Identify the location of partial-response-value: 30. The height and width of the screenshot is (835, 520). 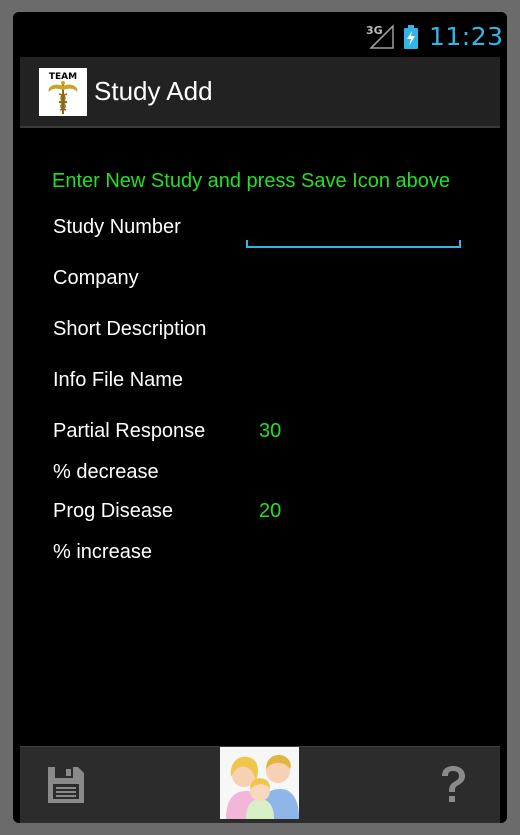
(270, 431).